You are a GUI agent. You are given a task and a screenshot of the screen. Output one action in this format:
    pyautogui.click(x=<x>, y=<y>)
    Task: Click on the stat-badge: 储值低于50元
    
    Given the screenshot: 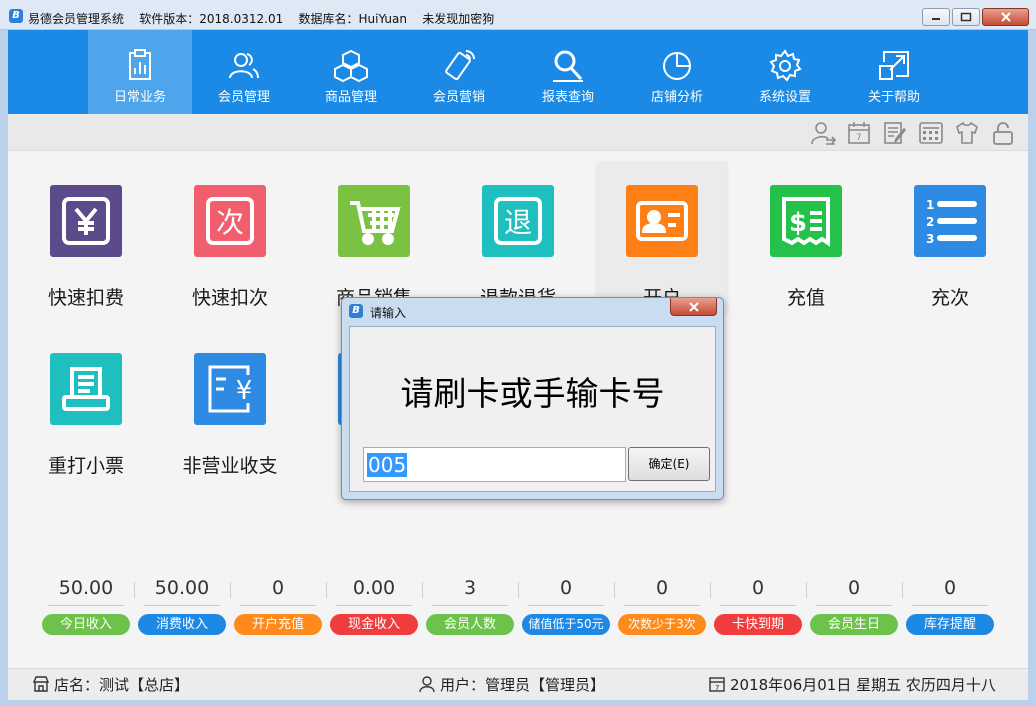 What is the action you would take?
    pyautogui.click(x=566, y=624)
    